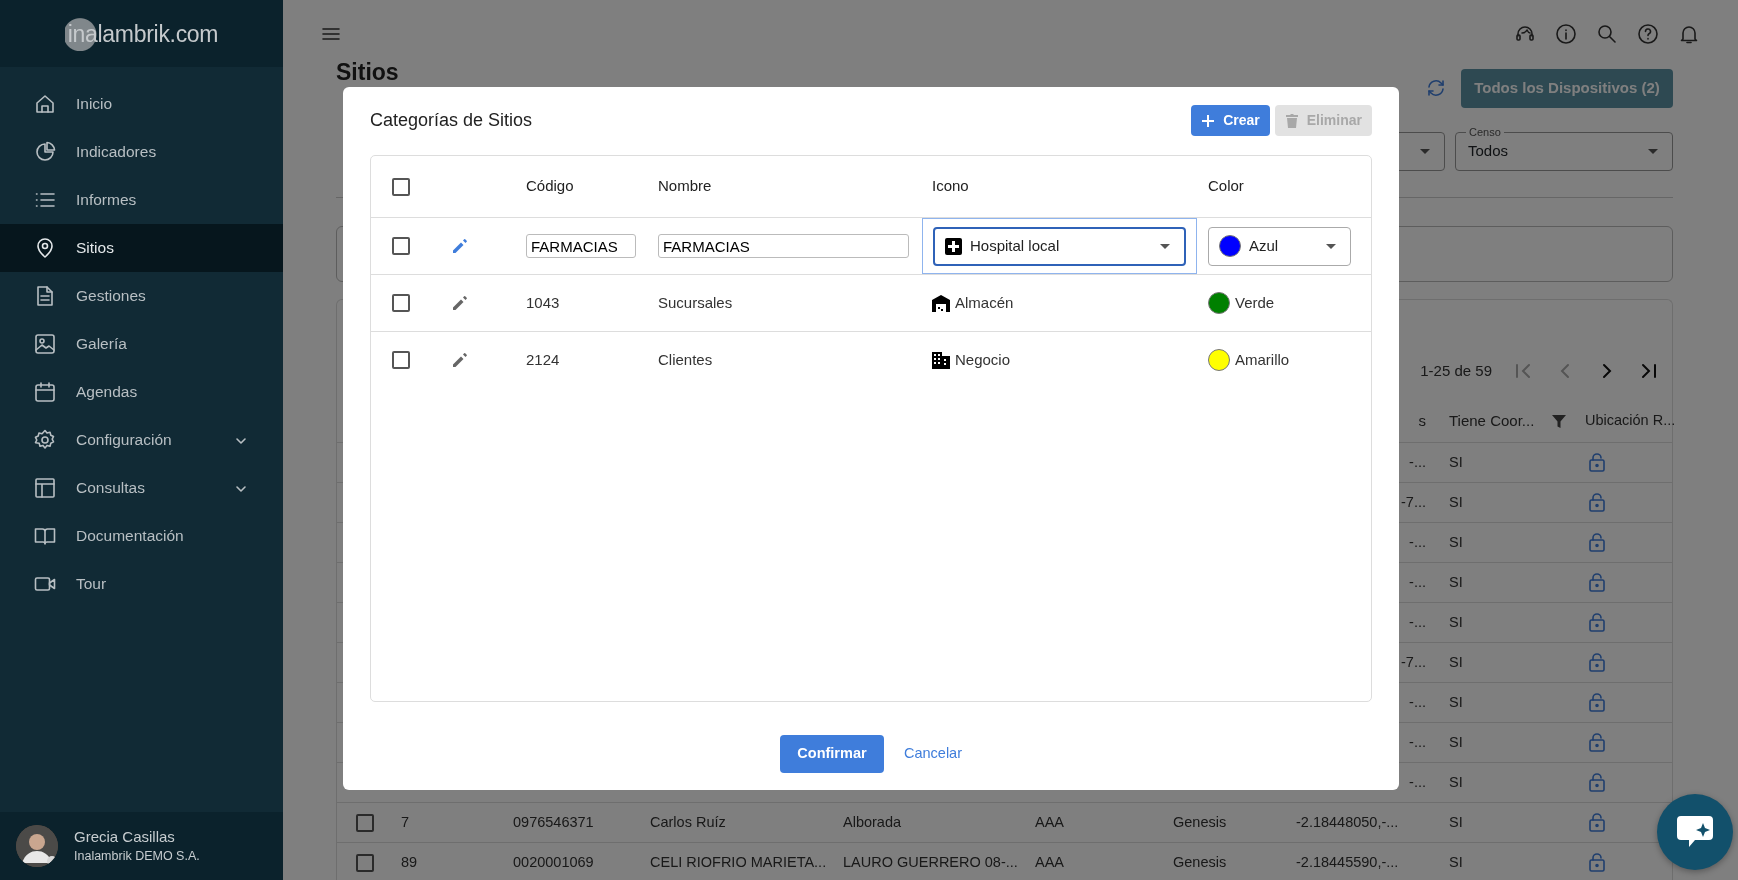  What do you see at coordinates (984, 302) in the screenshot?
I see `icon-name: Almacén` at bounding box center [984, 302].